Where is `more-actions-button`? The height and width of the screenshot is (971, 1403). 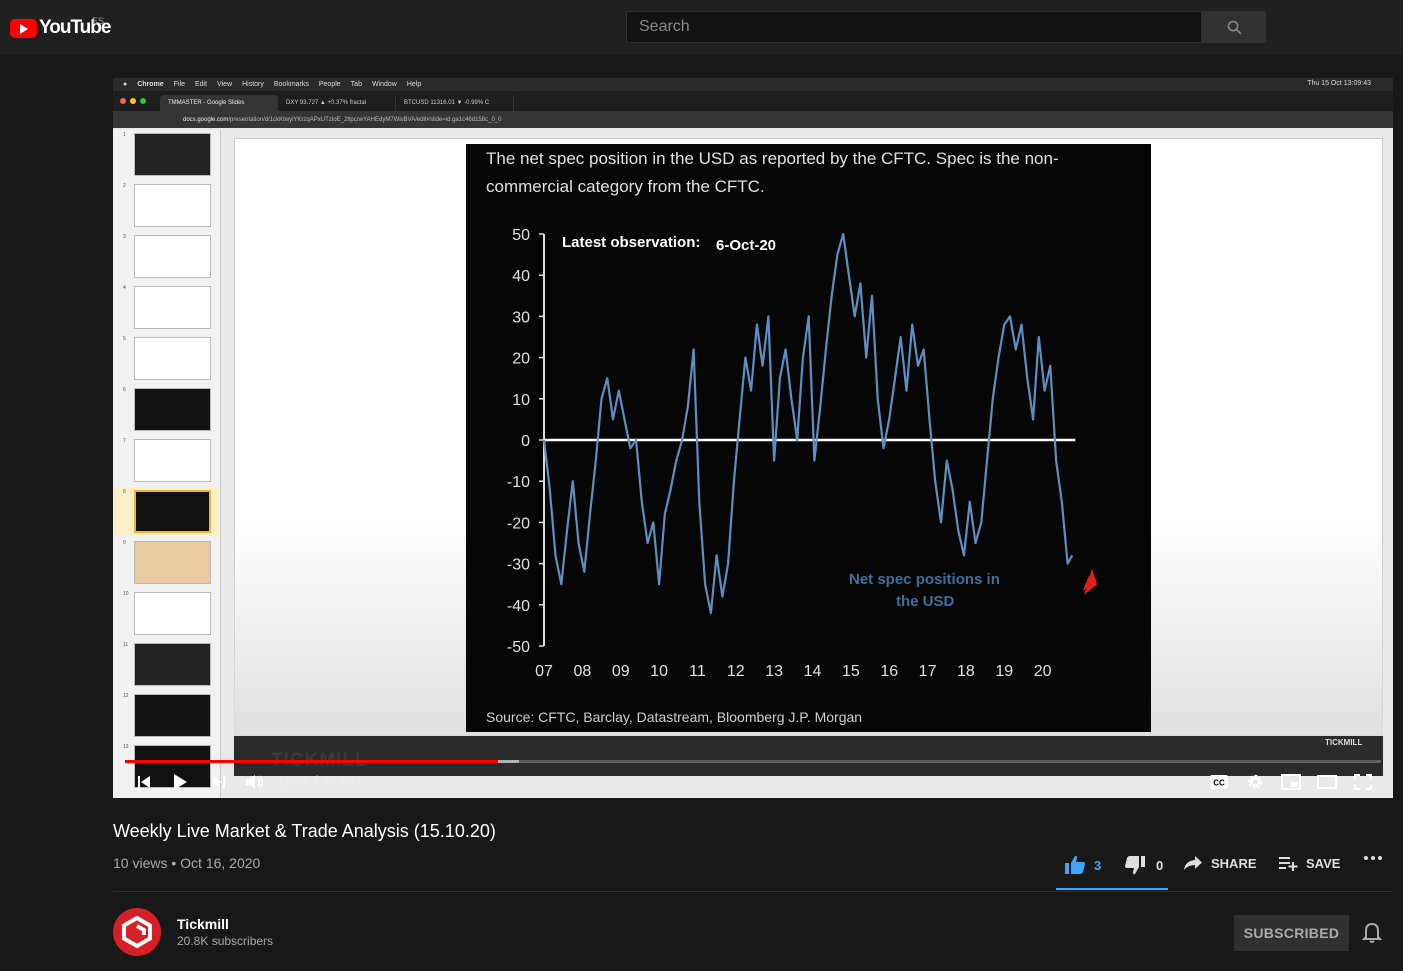 more-actions-button is located at coordinates (1373, 858).